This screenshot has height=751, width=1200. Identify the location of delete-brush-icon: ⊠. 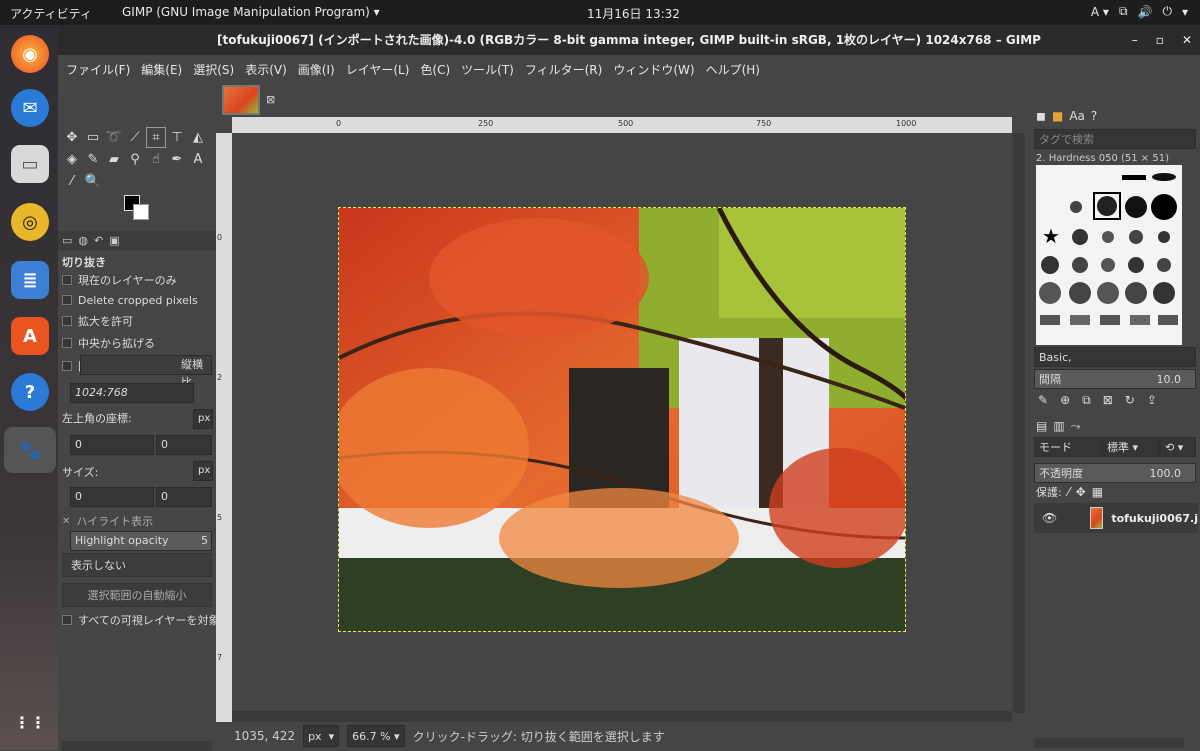
(1108, 400).